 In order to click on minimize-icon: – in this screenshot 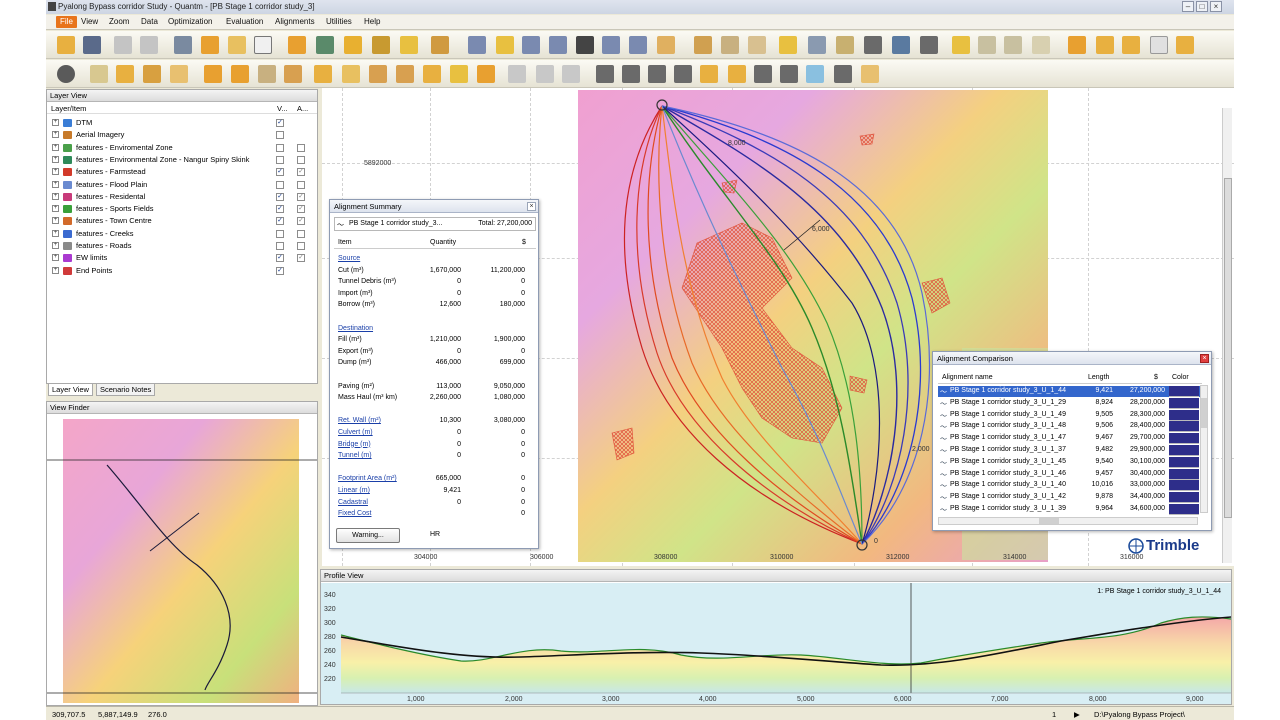, I will do `click(1188, 6)`.